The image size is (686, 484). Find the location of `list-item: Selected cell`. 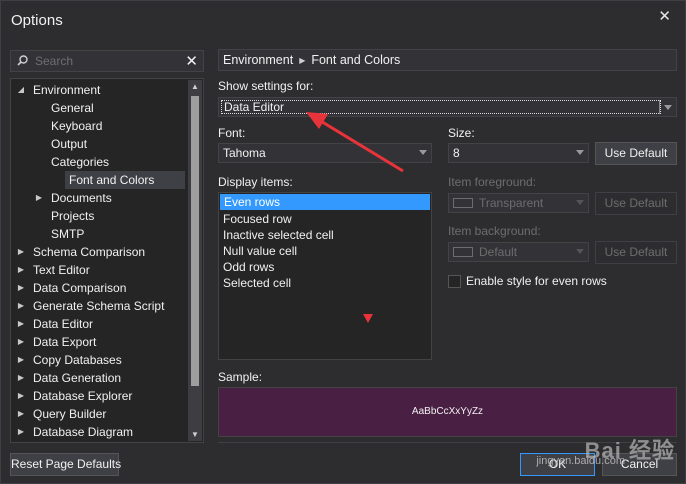

list-item: Selected cell is located at coordinates (325, 283).